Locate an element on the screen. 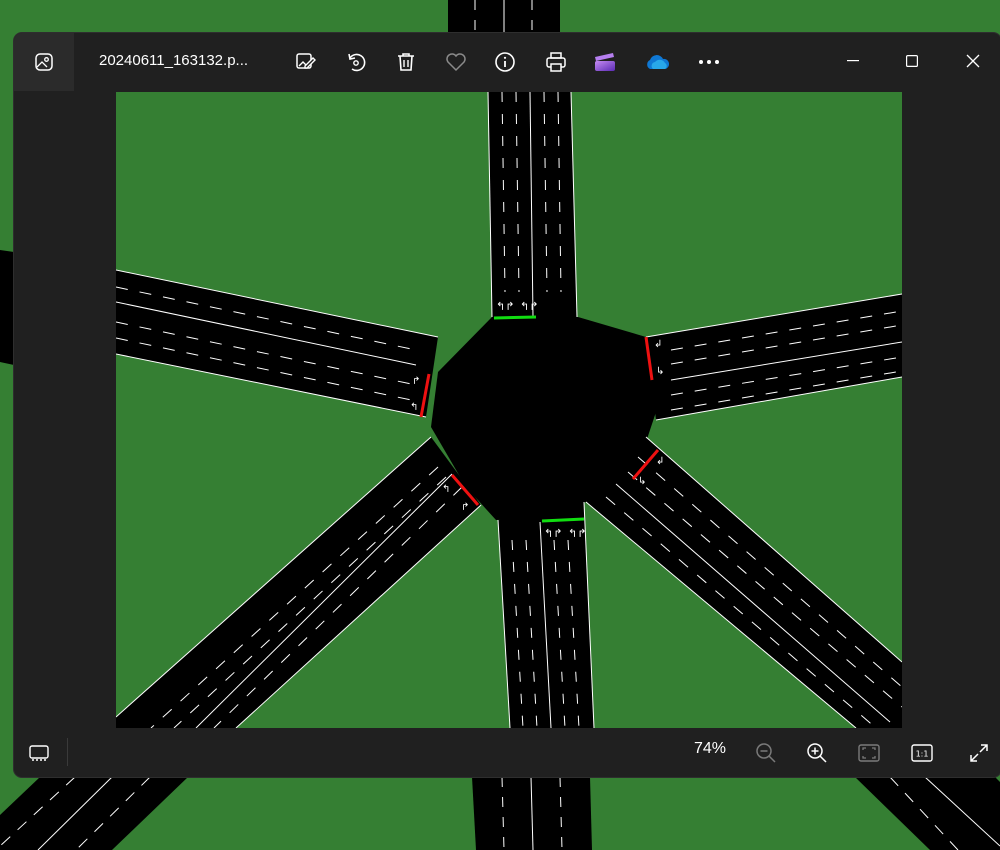  close-icon is located at coordinates (973, 61).